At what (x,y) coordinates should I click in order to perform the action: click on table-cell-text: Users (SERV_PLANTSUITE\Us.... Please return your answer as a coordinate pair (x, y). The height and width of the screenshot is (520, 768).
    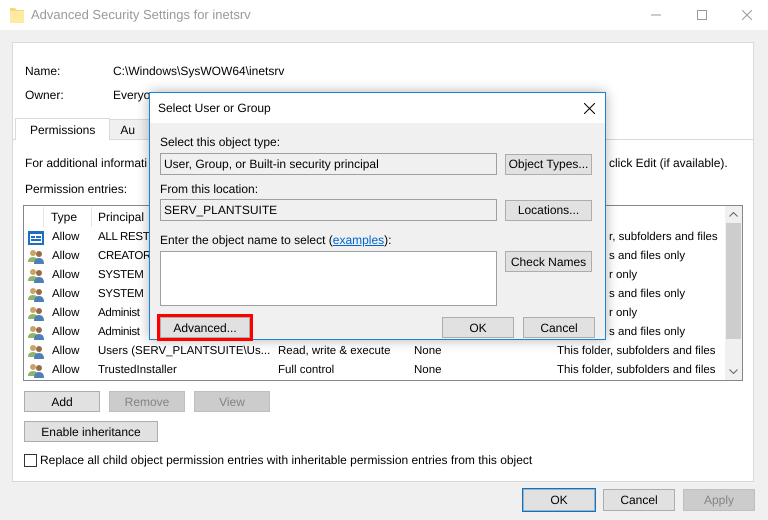
    Looking at the image, I should click on (185, 351).